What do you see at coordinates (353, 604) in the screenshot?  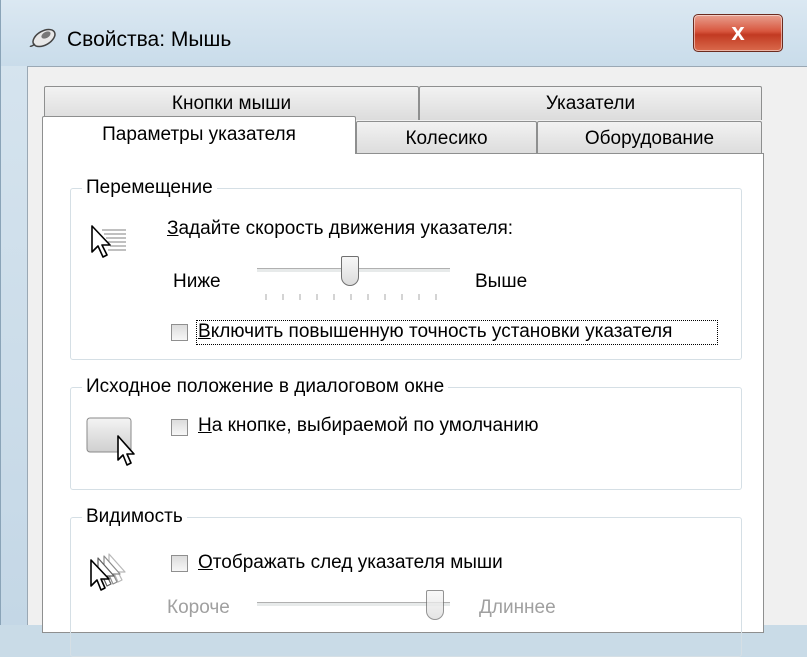 I see `trail-slider-track` at bounding box center [353, 604].